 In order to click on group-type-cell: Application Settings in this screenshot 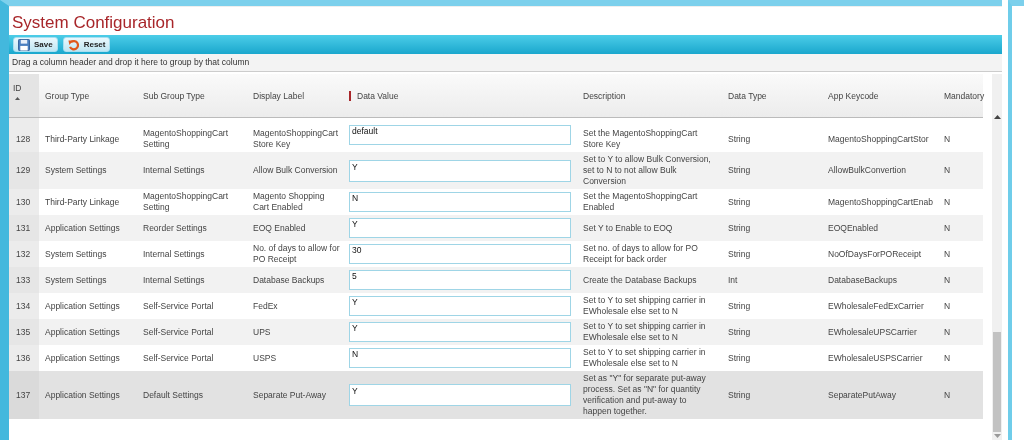, I will do `click(82, 227)`.